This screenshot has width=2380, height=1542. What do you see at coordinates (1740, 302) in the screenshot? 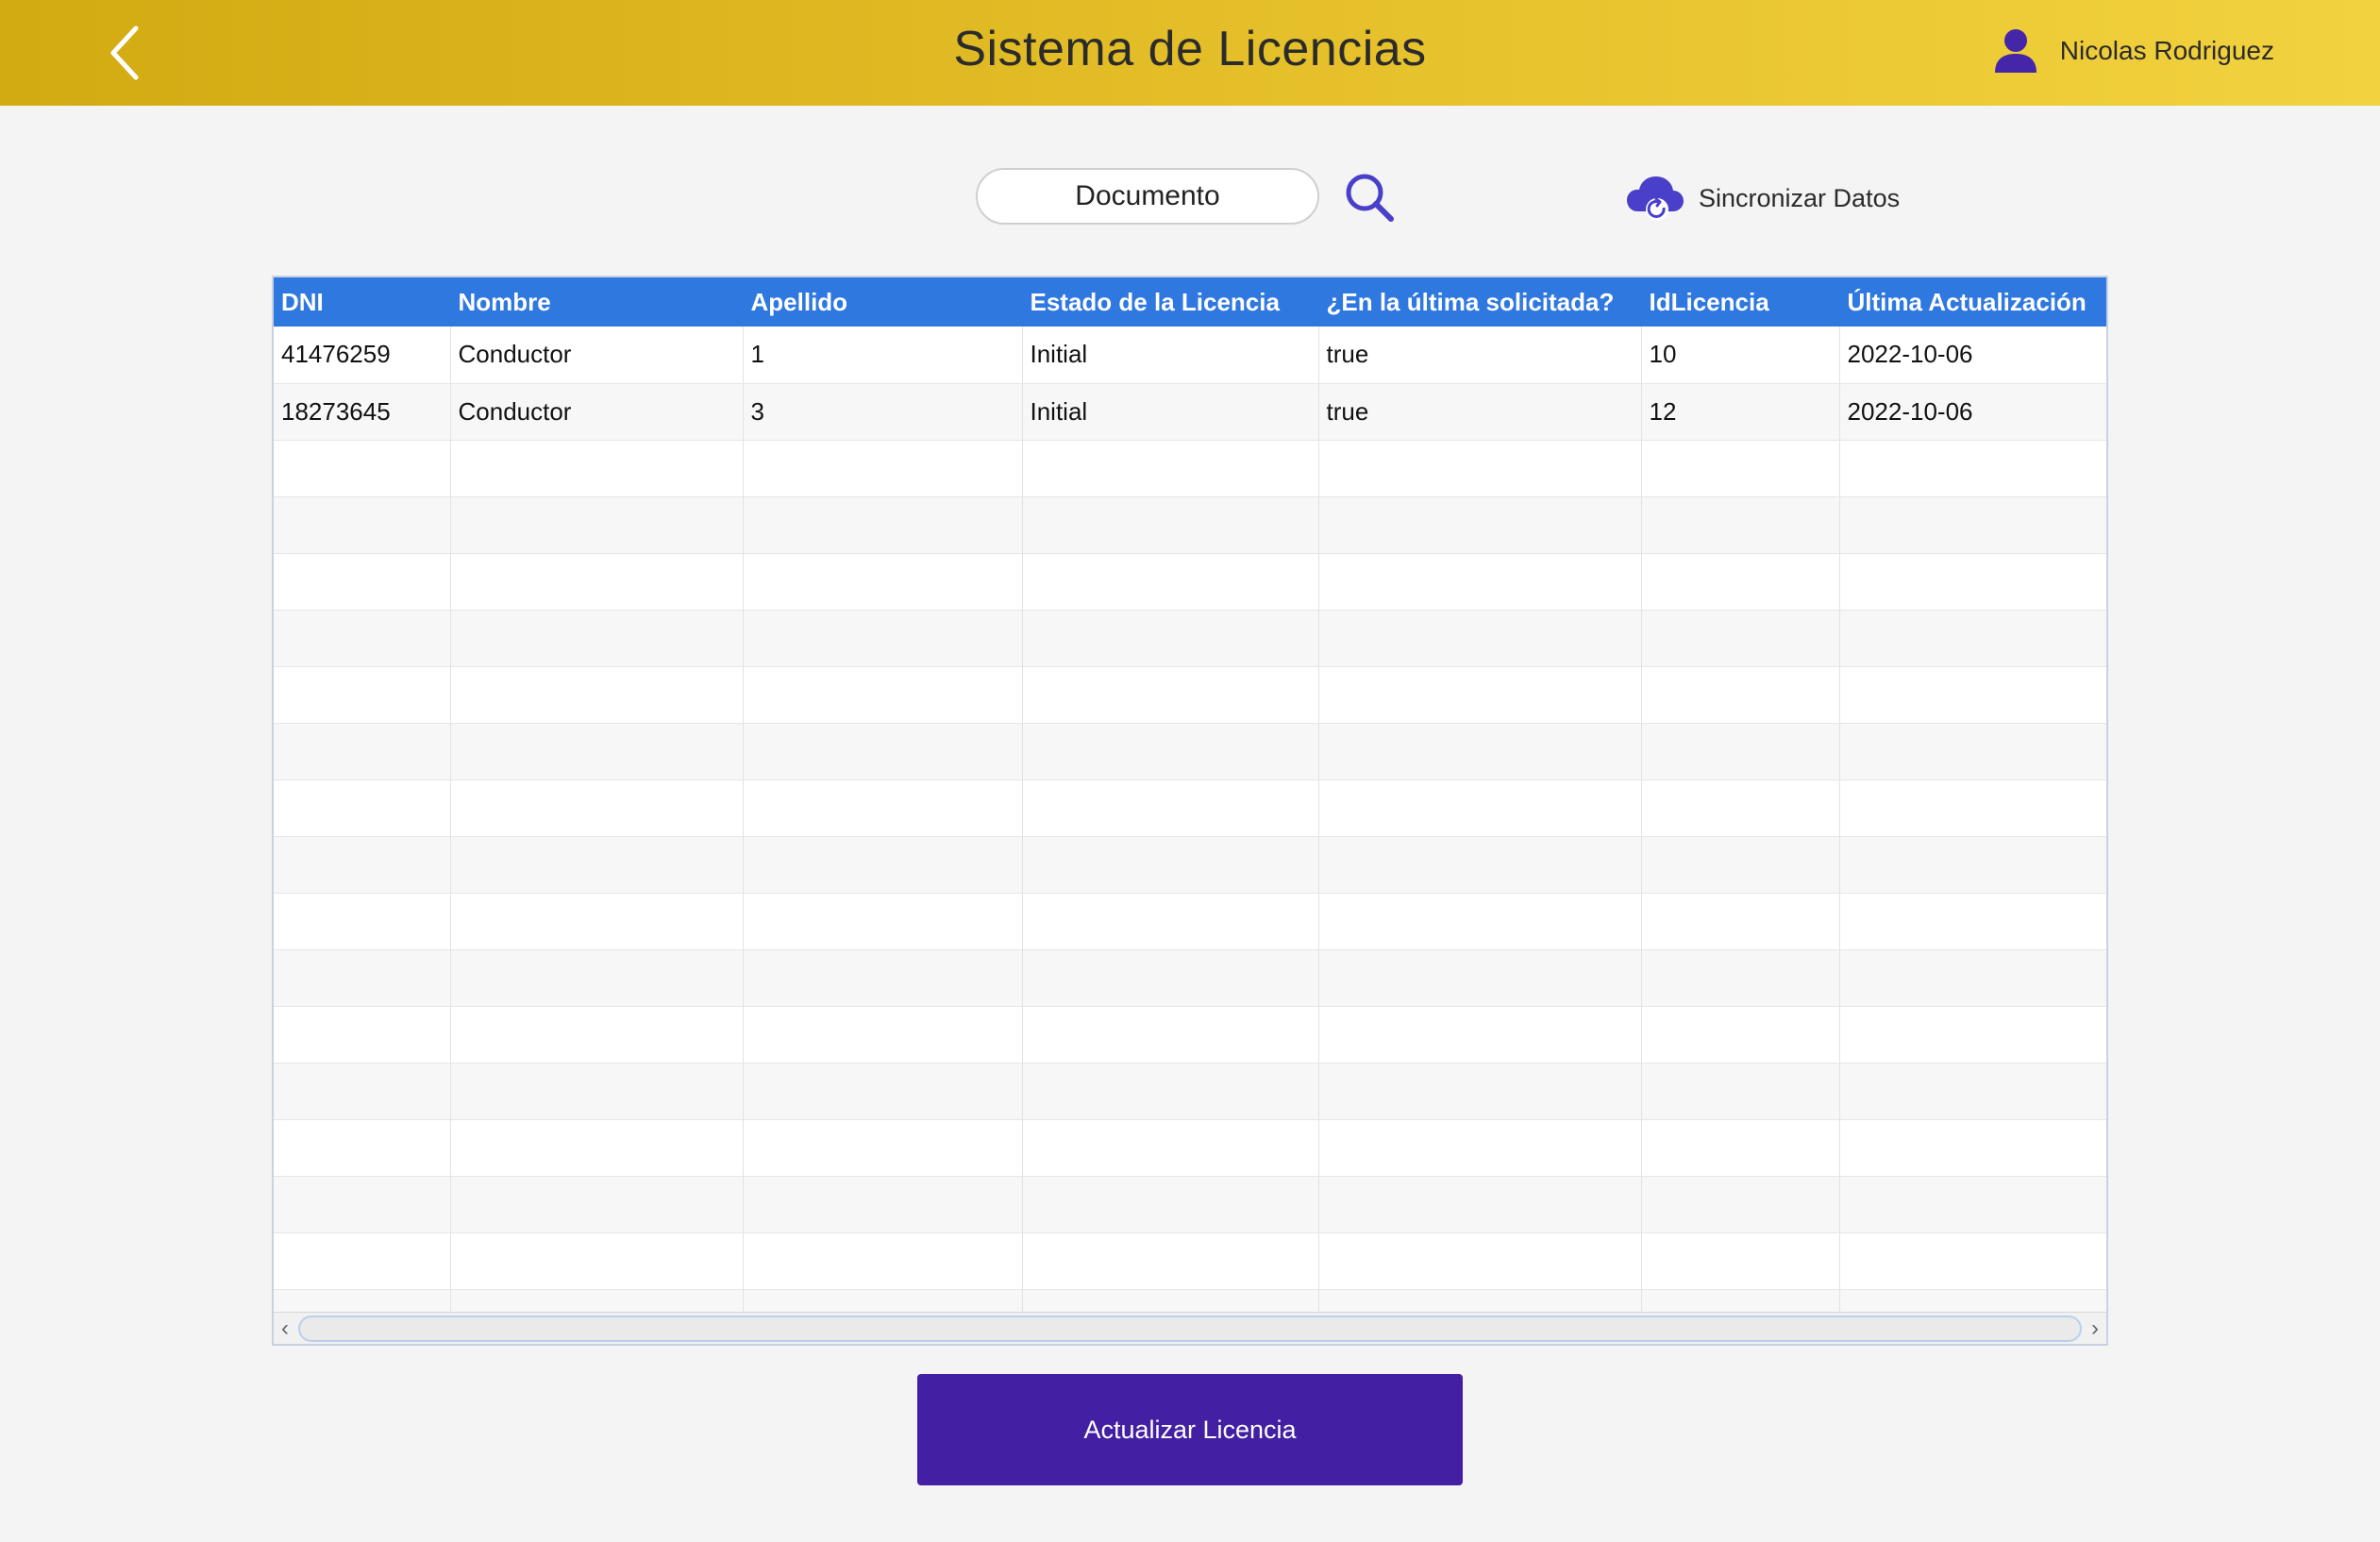
I see `column-header-idlicencia: IdLicencia` at bounding box center [1740, 302].